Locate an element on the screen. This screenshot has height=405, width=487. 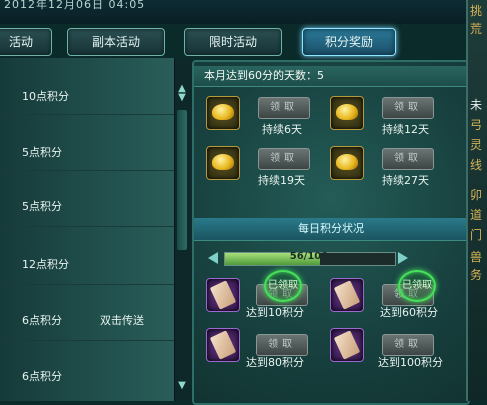
reward-condition: 达到100积分 is located at coordinates (410, 362).